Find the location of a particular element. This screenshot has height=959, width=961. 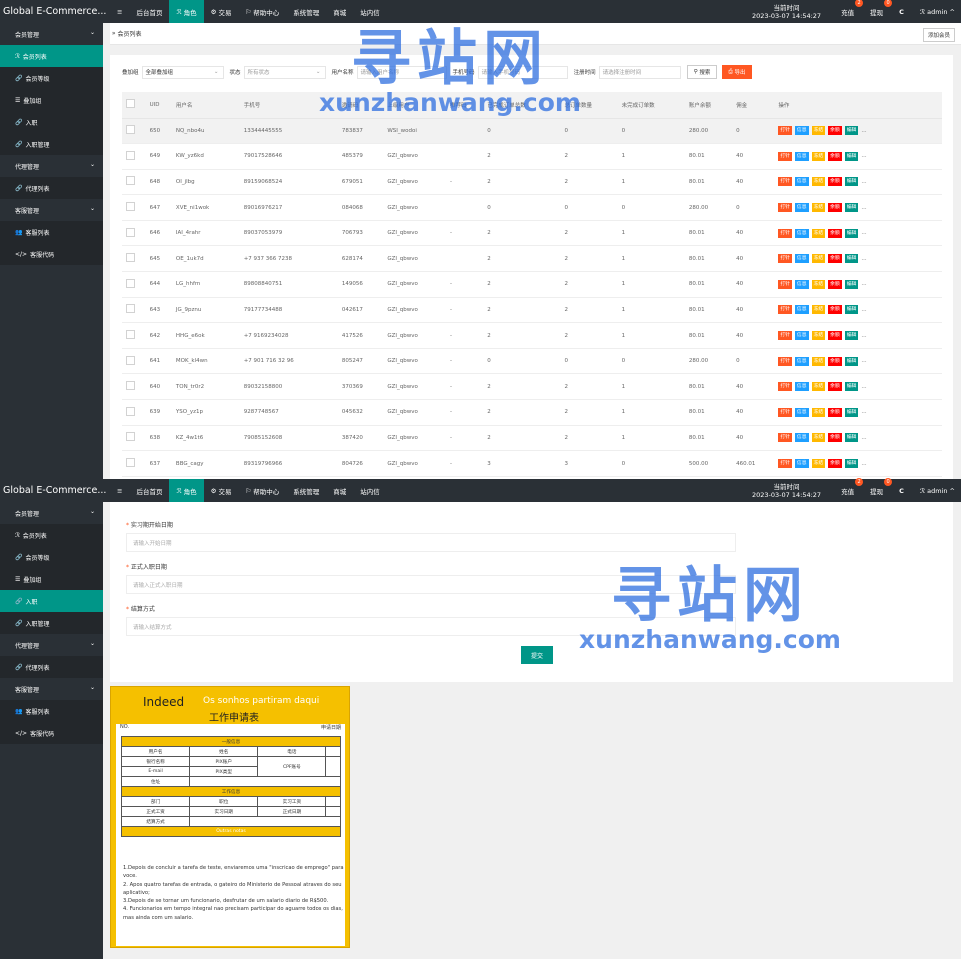

reg-date-input: 请选择注册时间 is located at coordinates (639, 72).